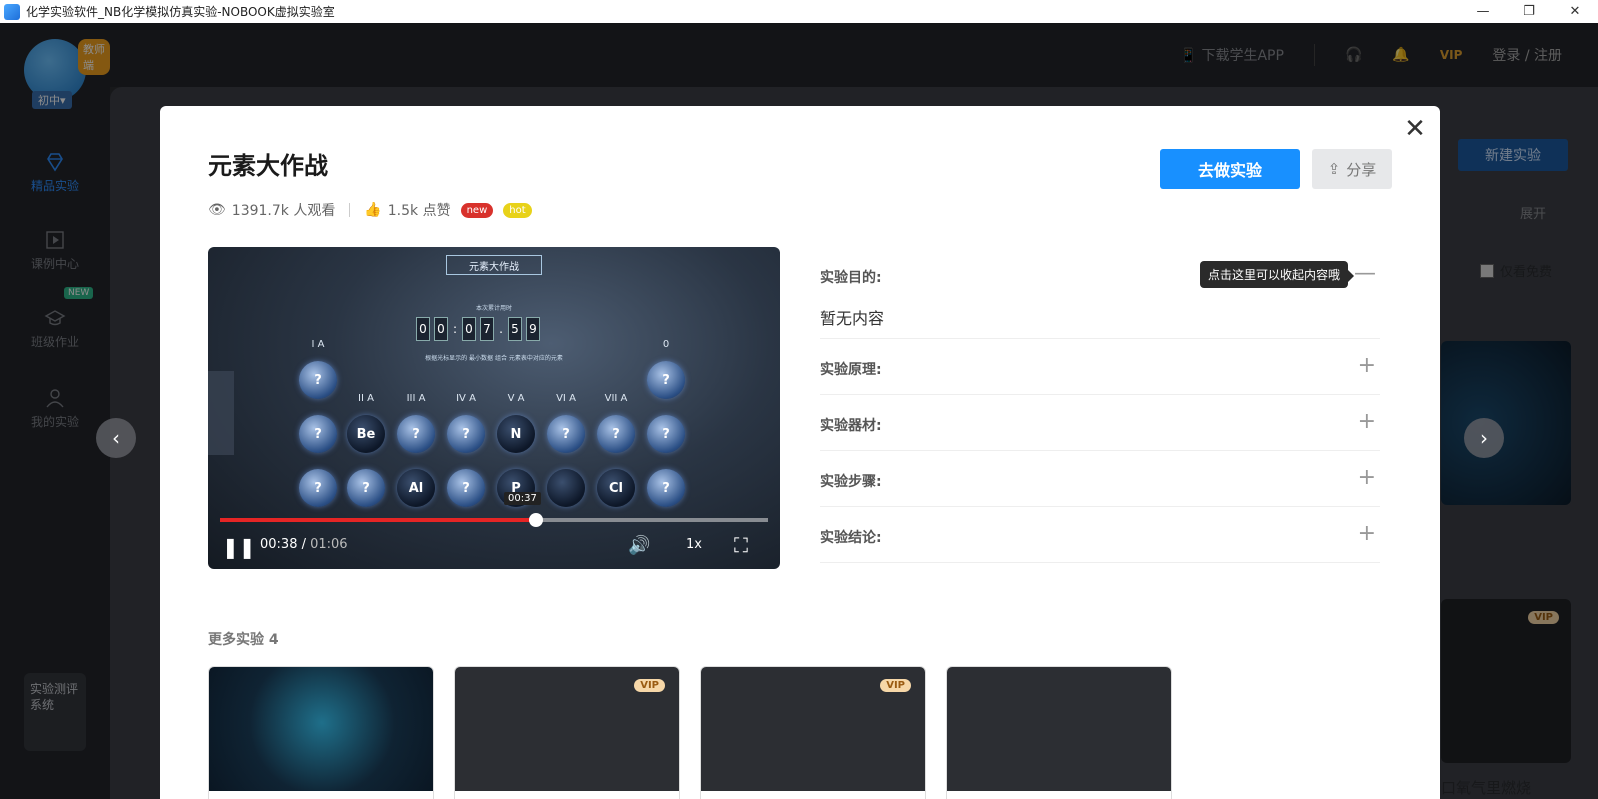 The image size is (1598, 799). Describe the element at coordinates (639, 545) in the screenshot. I see `volume-icon: 🔊` at that location.